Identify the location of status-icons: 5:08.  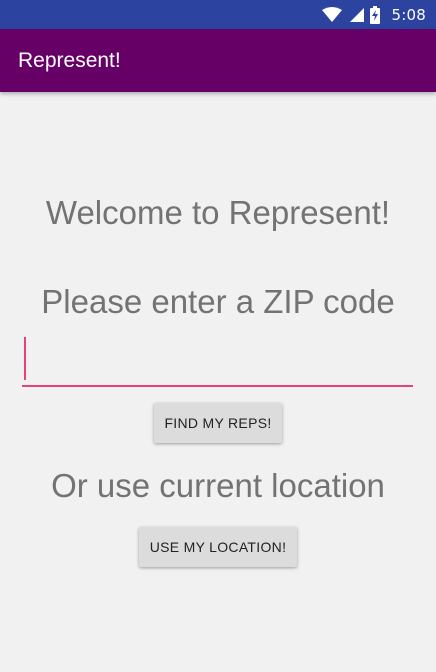
(373, 14).